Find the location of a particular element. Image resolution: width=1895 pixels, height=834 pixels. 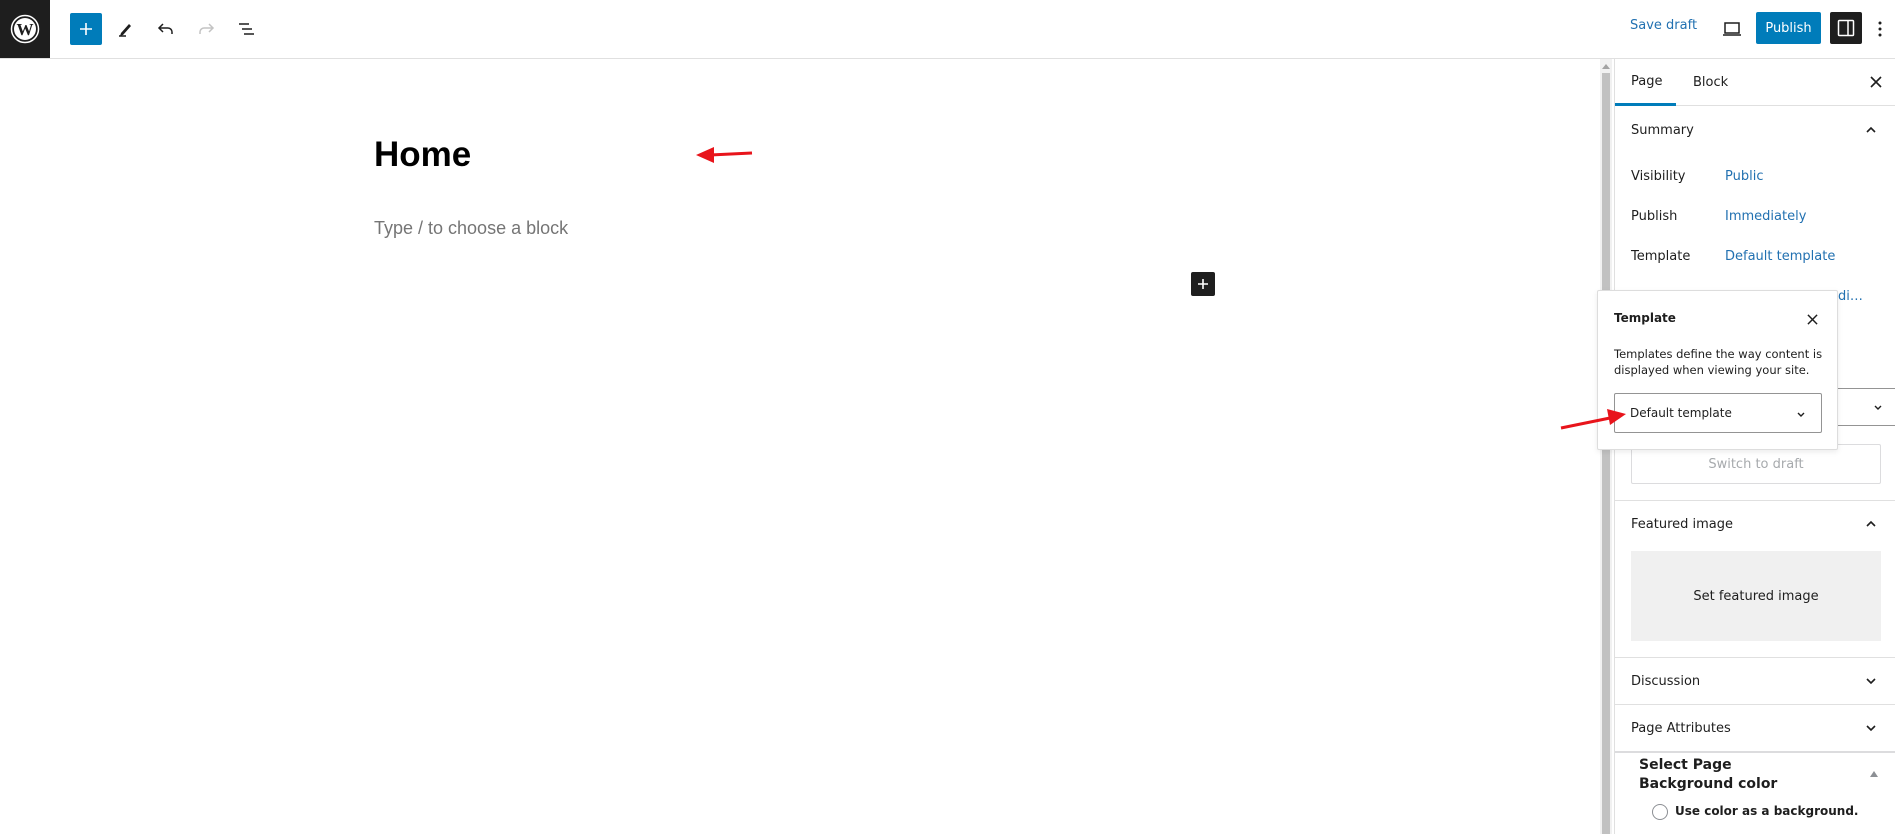

laptop-icon is located at coordinates (1732, 29).